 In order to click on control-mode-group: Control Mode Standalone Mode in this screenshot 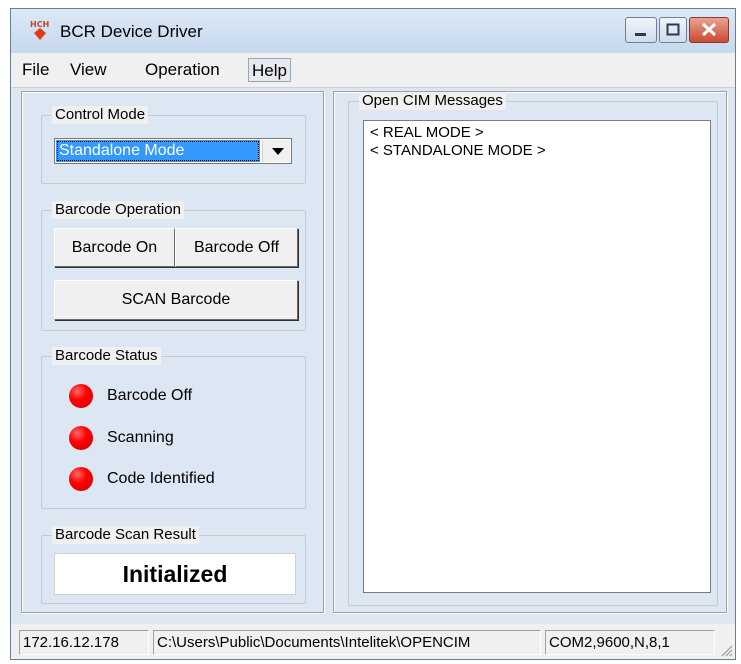, I will do `click(173, 145)`.